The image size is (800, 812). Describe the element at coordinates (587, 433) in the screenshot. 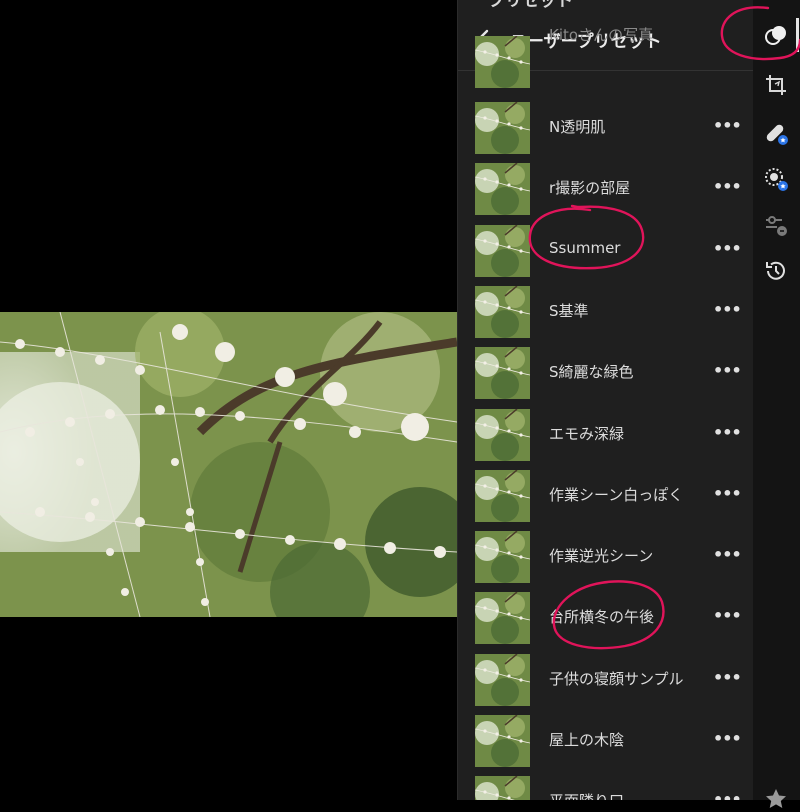

I see `preset-label: エモみ深緑` at that location.